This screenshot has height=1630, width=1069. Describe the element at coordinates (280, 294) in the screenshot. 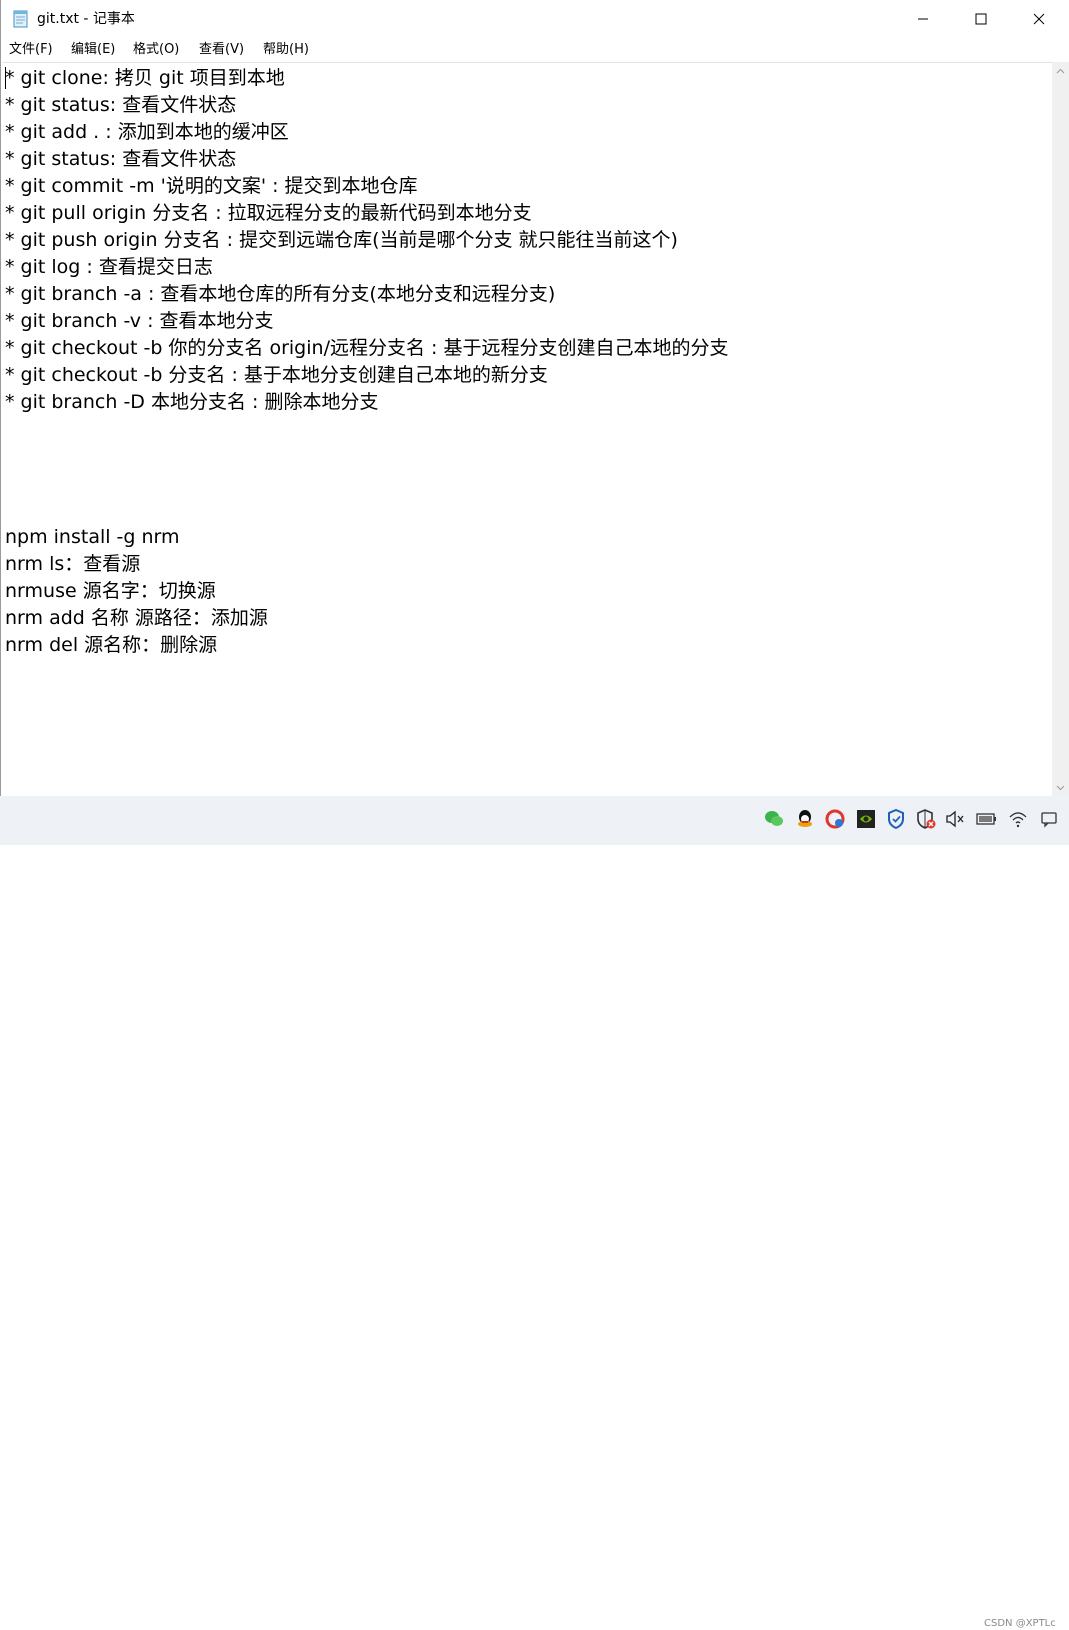

I see `text-line: * git branch -a : 查看本地仓库的所有分支(本地分支和远程分支)` at that location.